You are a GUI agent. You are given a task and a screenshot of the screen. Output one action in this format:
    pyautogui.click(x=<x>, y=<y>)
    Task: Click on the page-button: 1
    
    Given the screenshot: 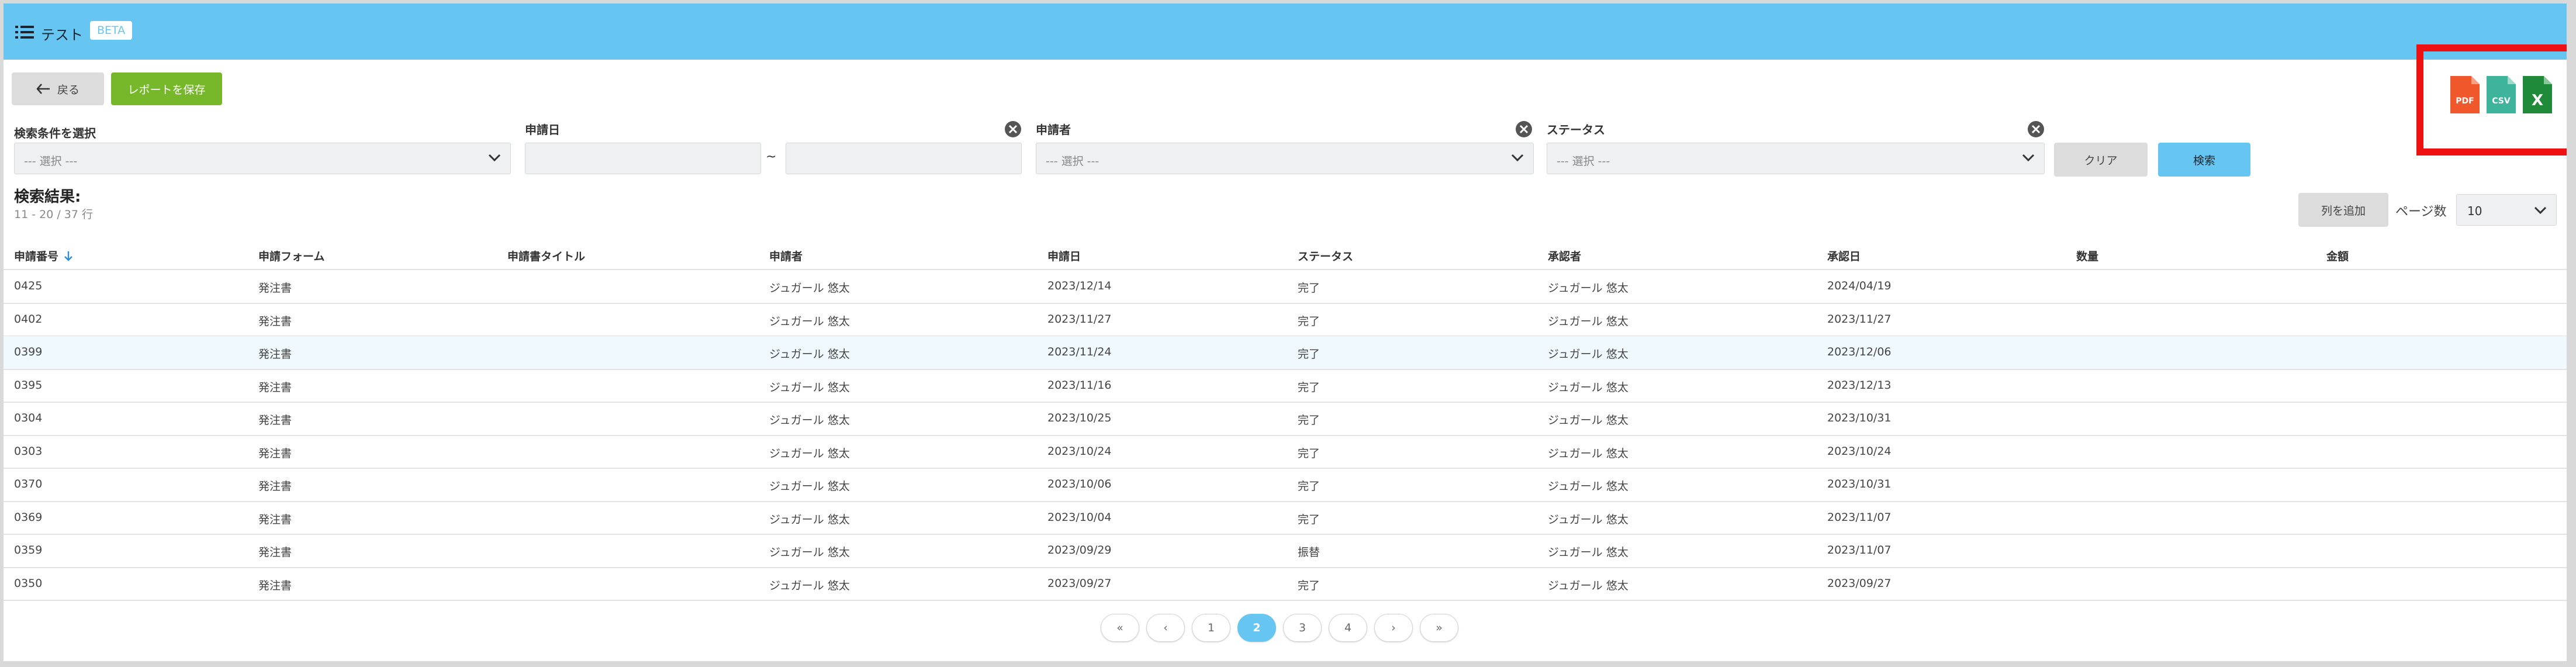 What is the action you would take?
    pyautogui.click(x=1211, y=628)
    